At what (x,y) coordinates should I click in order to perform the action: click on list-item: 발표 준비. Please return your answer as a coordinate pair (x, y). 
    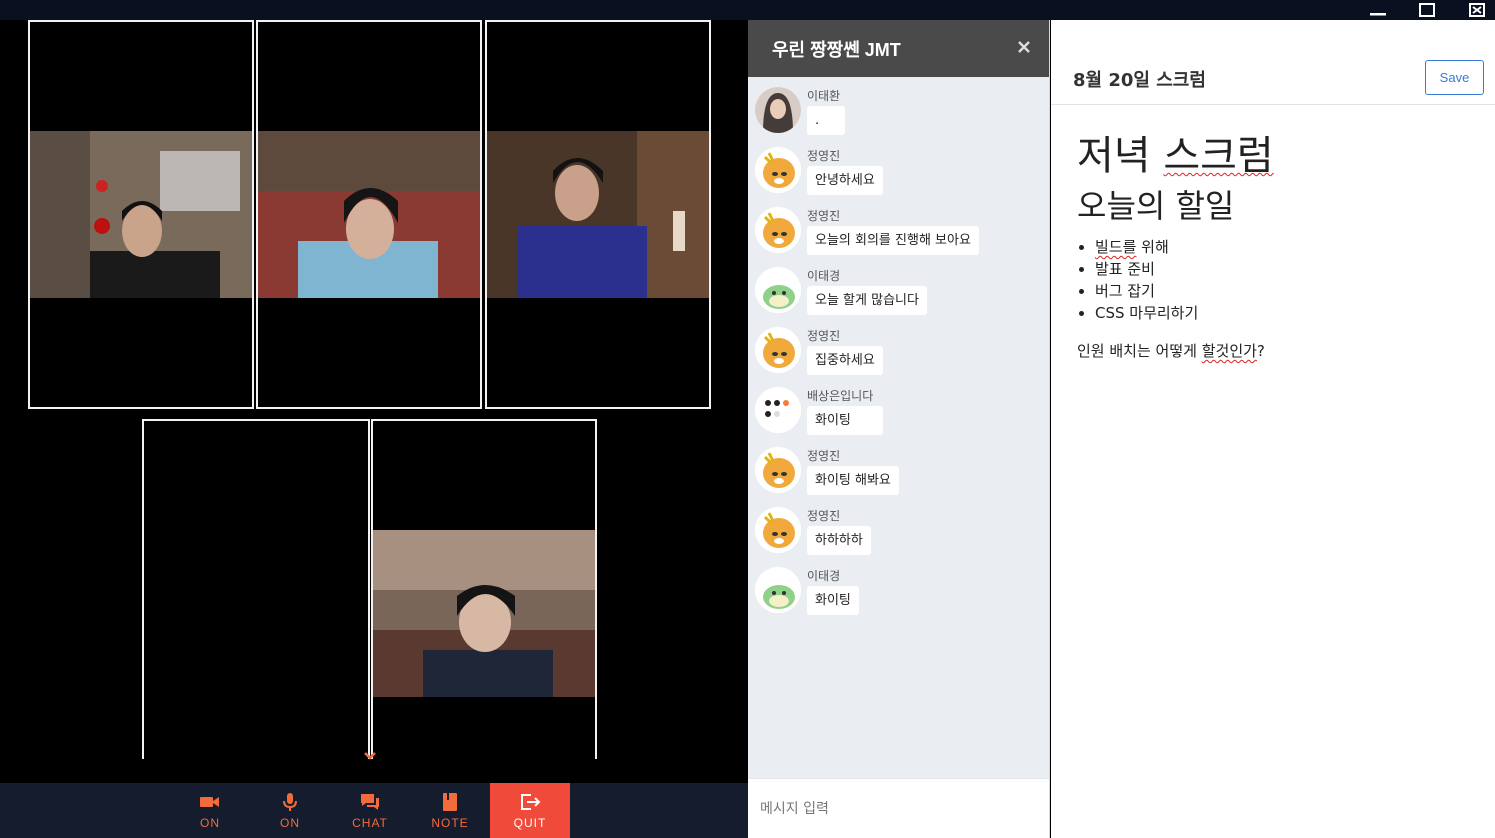
    Looking at the image, I should click on (1286, 269).